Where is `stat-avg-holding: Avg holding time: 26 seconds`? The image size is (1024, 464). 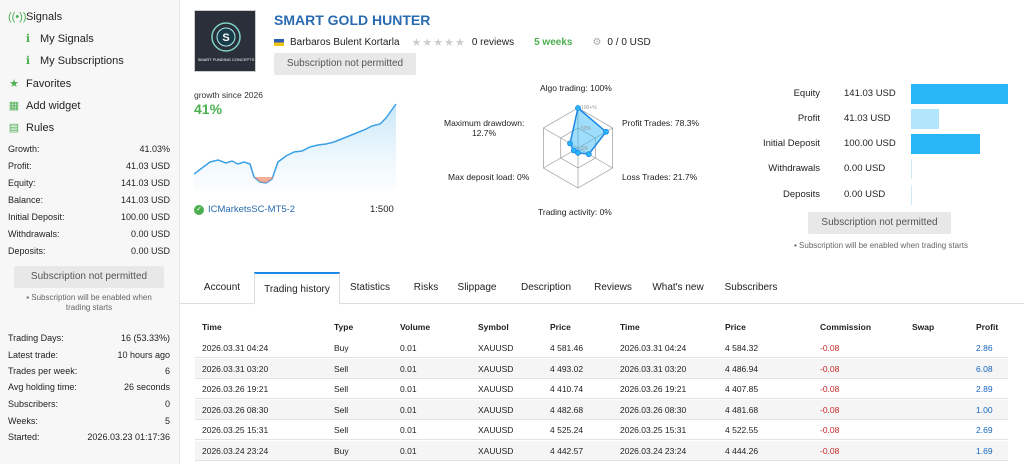 stat-avg-holding: Avg holding time: 26 seconds is located at coordinates (89, 387).